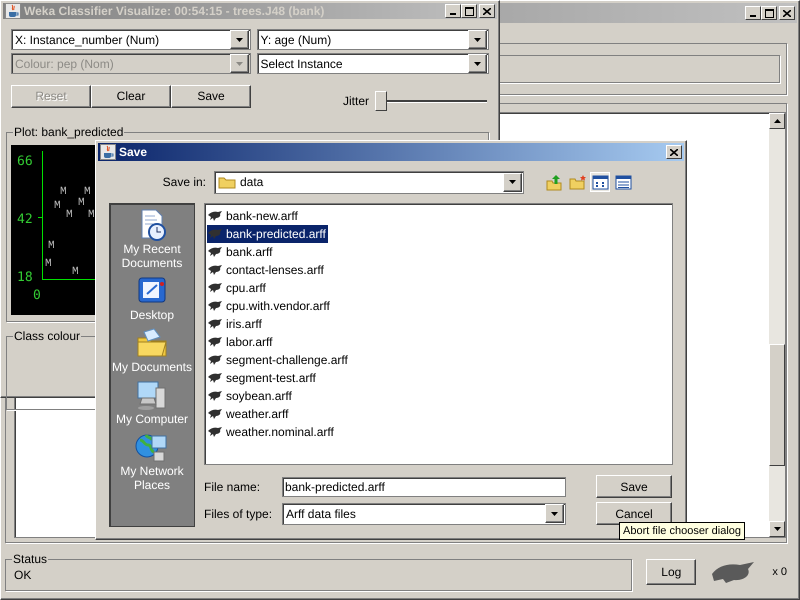 The image size is (800, 600). Describe the element at coordinates (68, 132) in the screenshot. I see `plot-title: Plot: bank_predicted` at that location.